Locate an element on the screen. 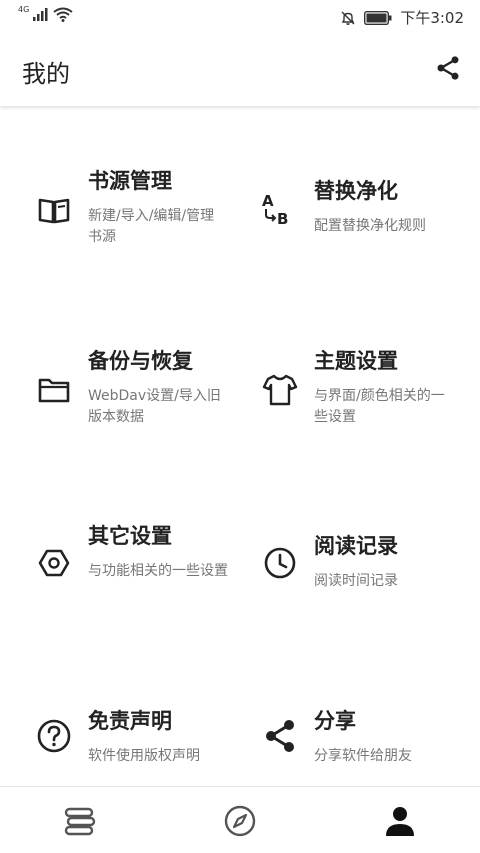 This screenshot has width=480, height=853. svg-text: A is located at coordinates (268, 201).